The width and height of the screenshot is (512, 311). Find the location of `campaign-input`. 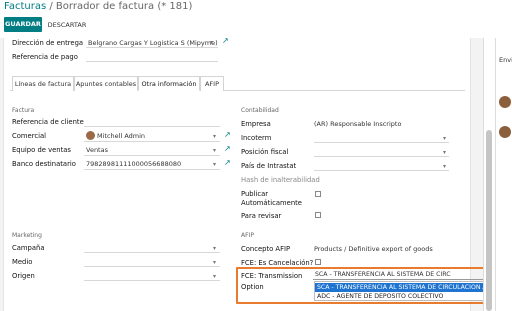

campaign-input is located at coordinates (152, 252).